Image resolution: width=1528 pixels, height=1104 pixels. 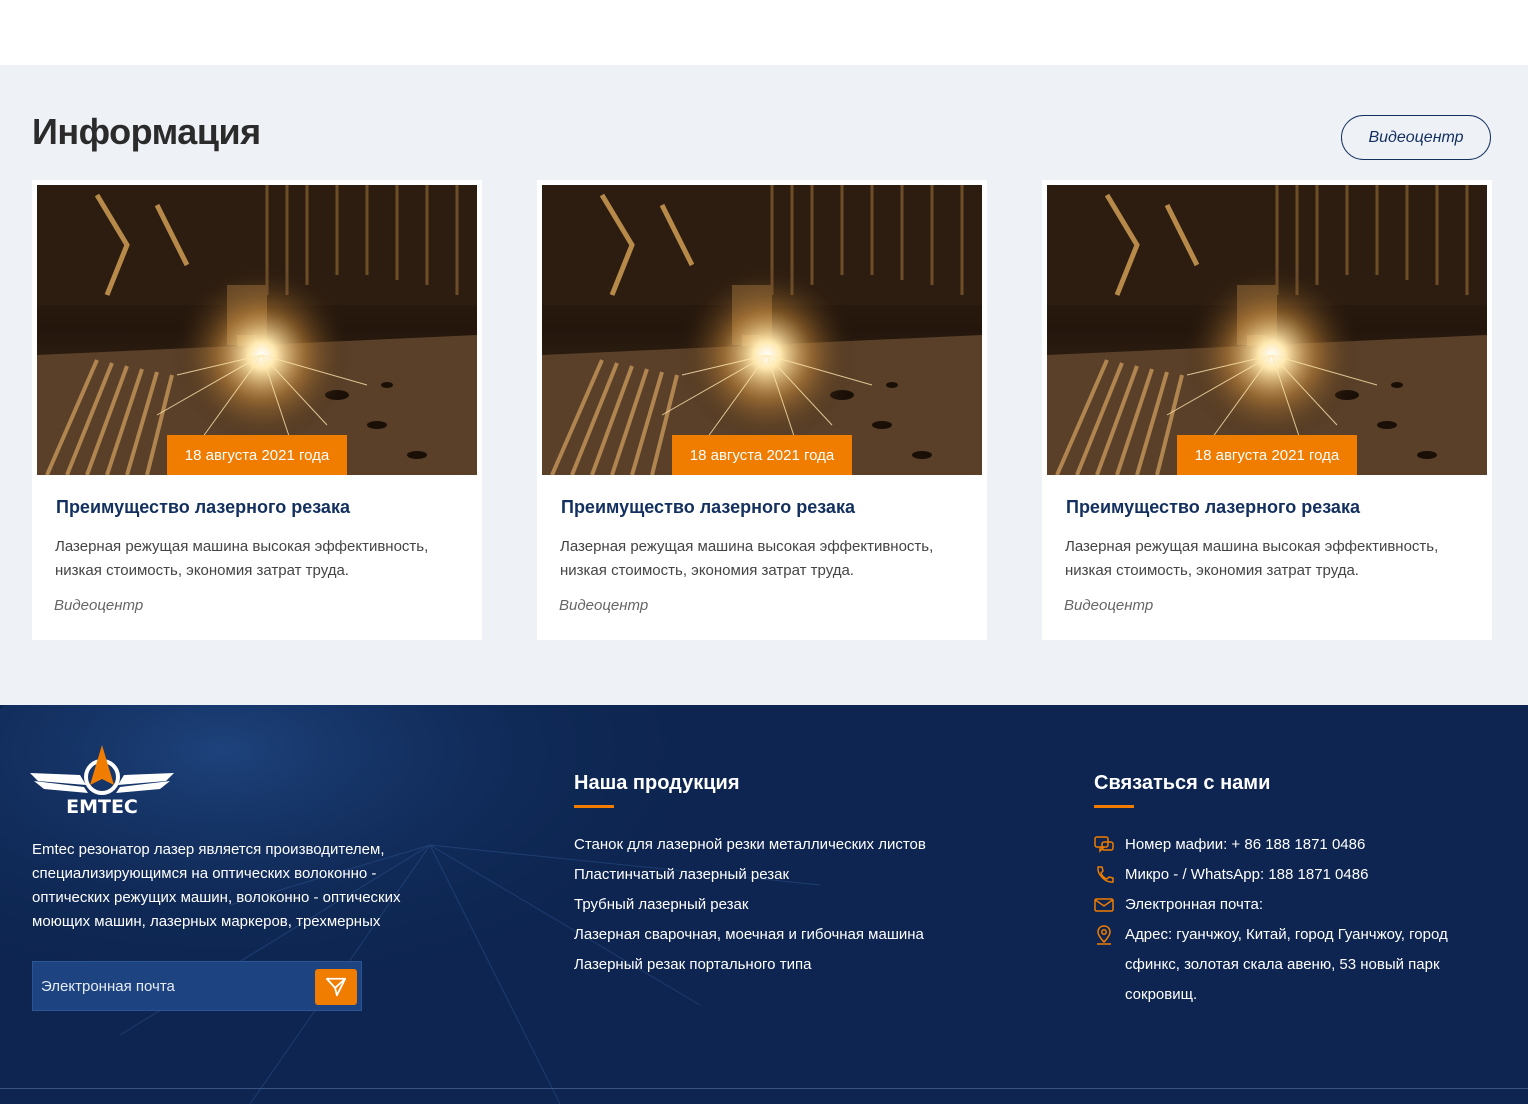 I want to click on contact-title-underline, so click(x=1114, y=806).